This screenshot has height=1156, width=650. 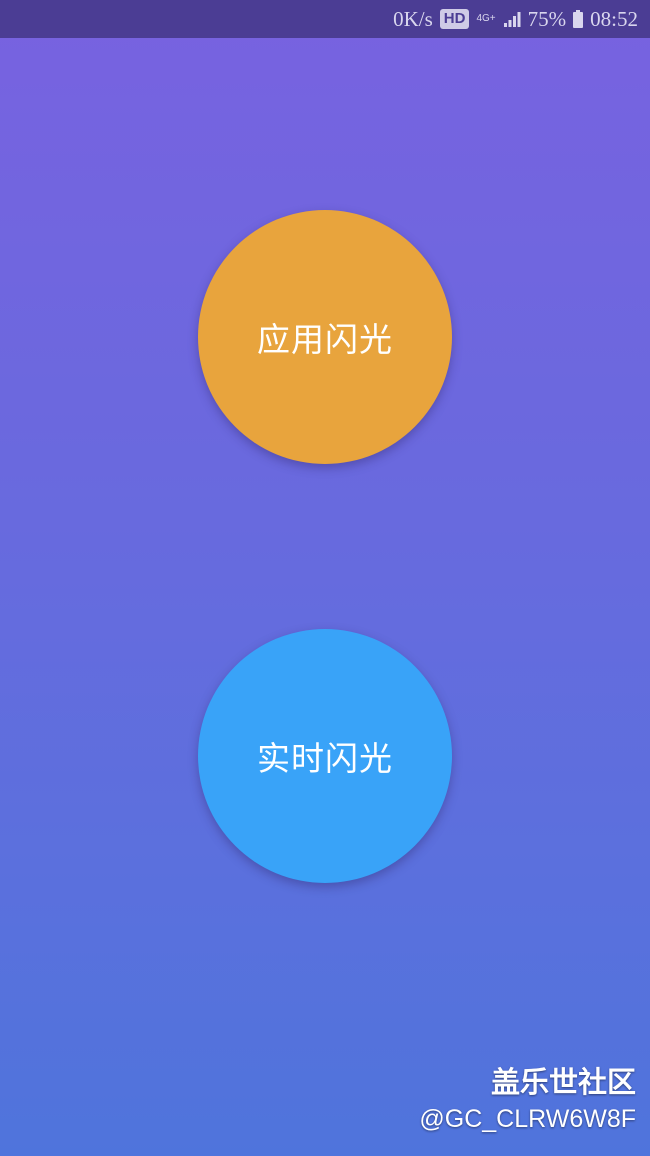 What do you see at coordinates (486, 18) in the screenshot?
I see `network-type-icon: 4G+` at bounding box center [486, 18].